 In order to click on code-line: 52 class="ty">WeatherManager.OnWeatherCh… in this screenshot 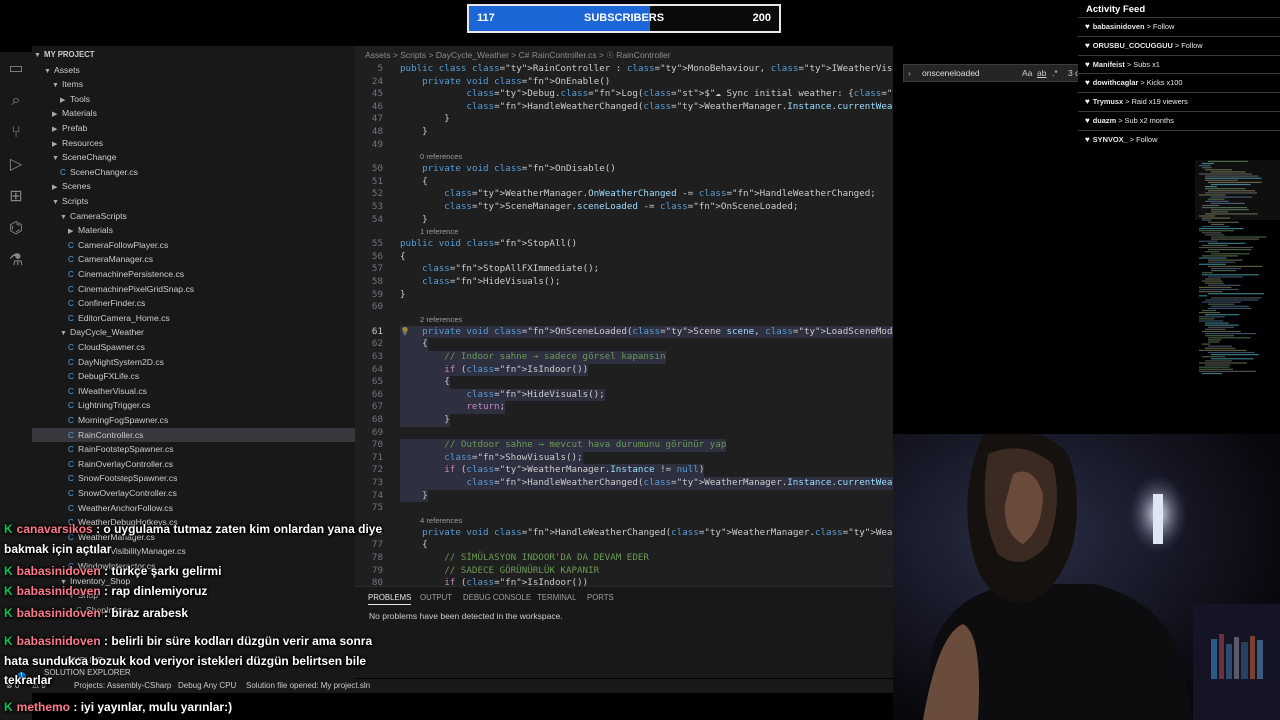, I will do `click(624, 194)`.